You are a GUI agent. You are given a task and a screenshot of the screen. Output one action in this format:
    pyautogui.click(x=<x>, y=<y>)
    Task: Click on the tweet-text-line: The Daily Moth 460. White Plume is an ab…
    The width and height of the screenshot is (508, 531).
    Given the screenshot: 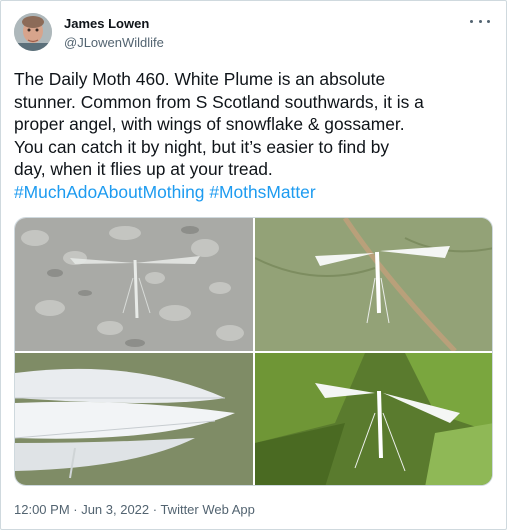 What is the action you would take?
    pyautogui.click(x=200, y=79)
    